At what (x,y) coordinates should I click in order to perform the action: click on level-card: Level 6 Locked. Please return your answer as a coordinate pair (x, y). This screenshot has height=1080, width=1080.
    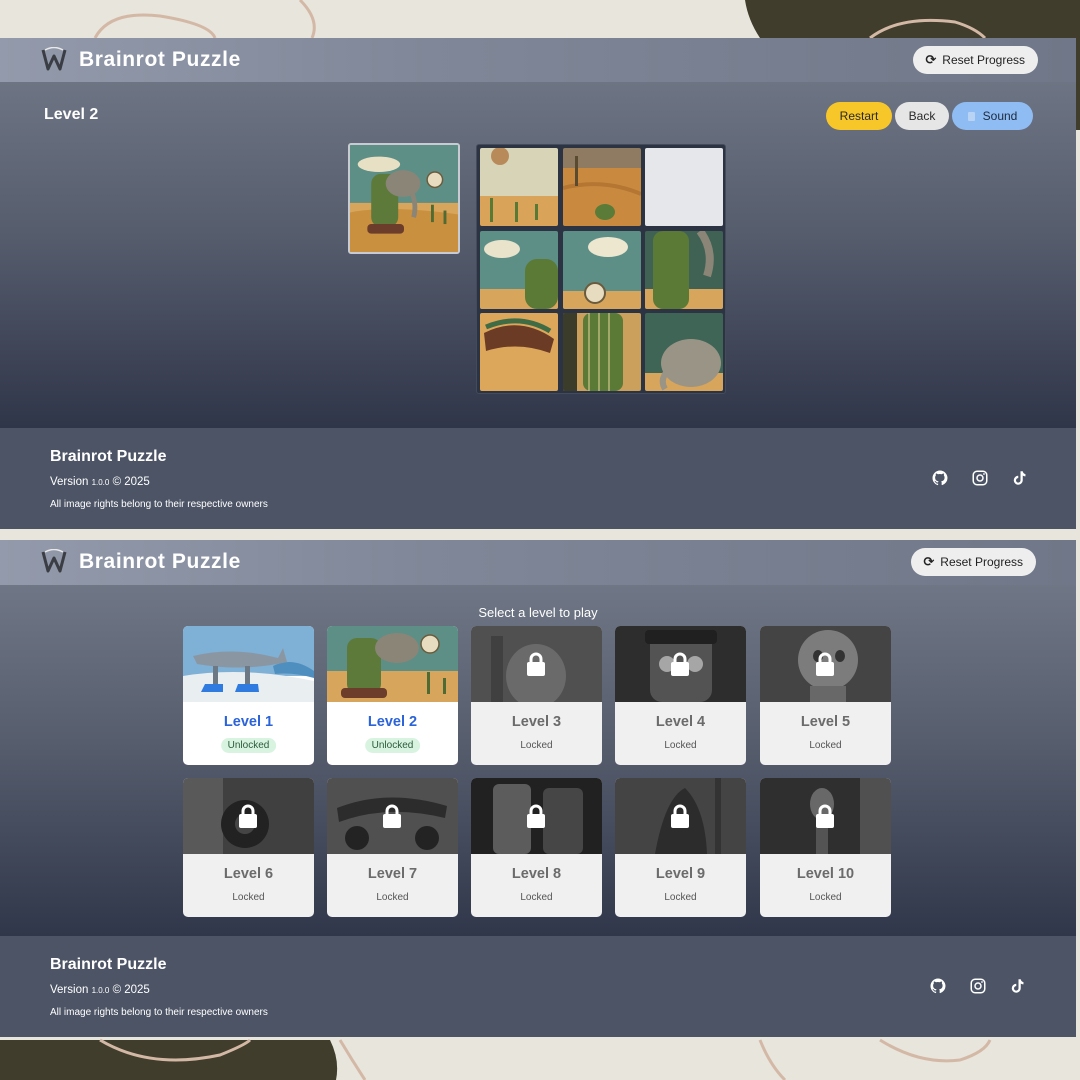
    Looking at the image, I should click on (248, 847).